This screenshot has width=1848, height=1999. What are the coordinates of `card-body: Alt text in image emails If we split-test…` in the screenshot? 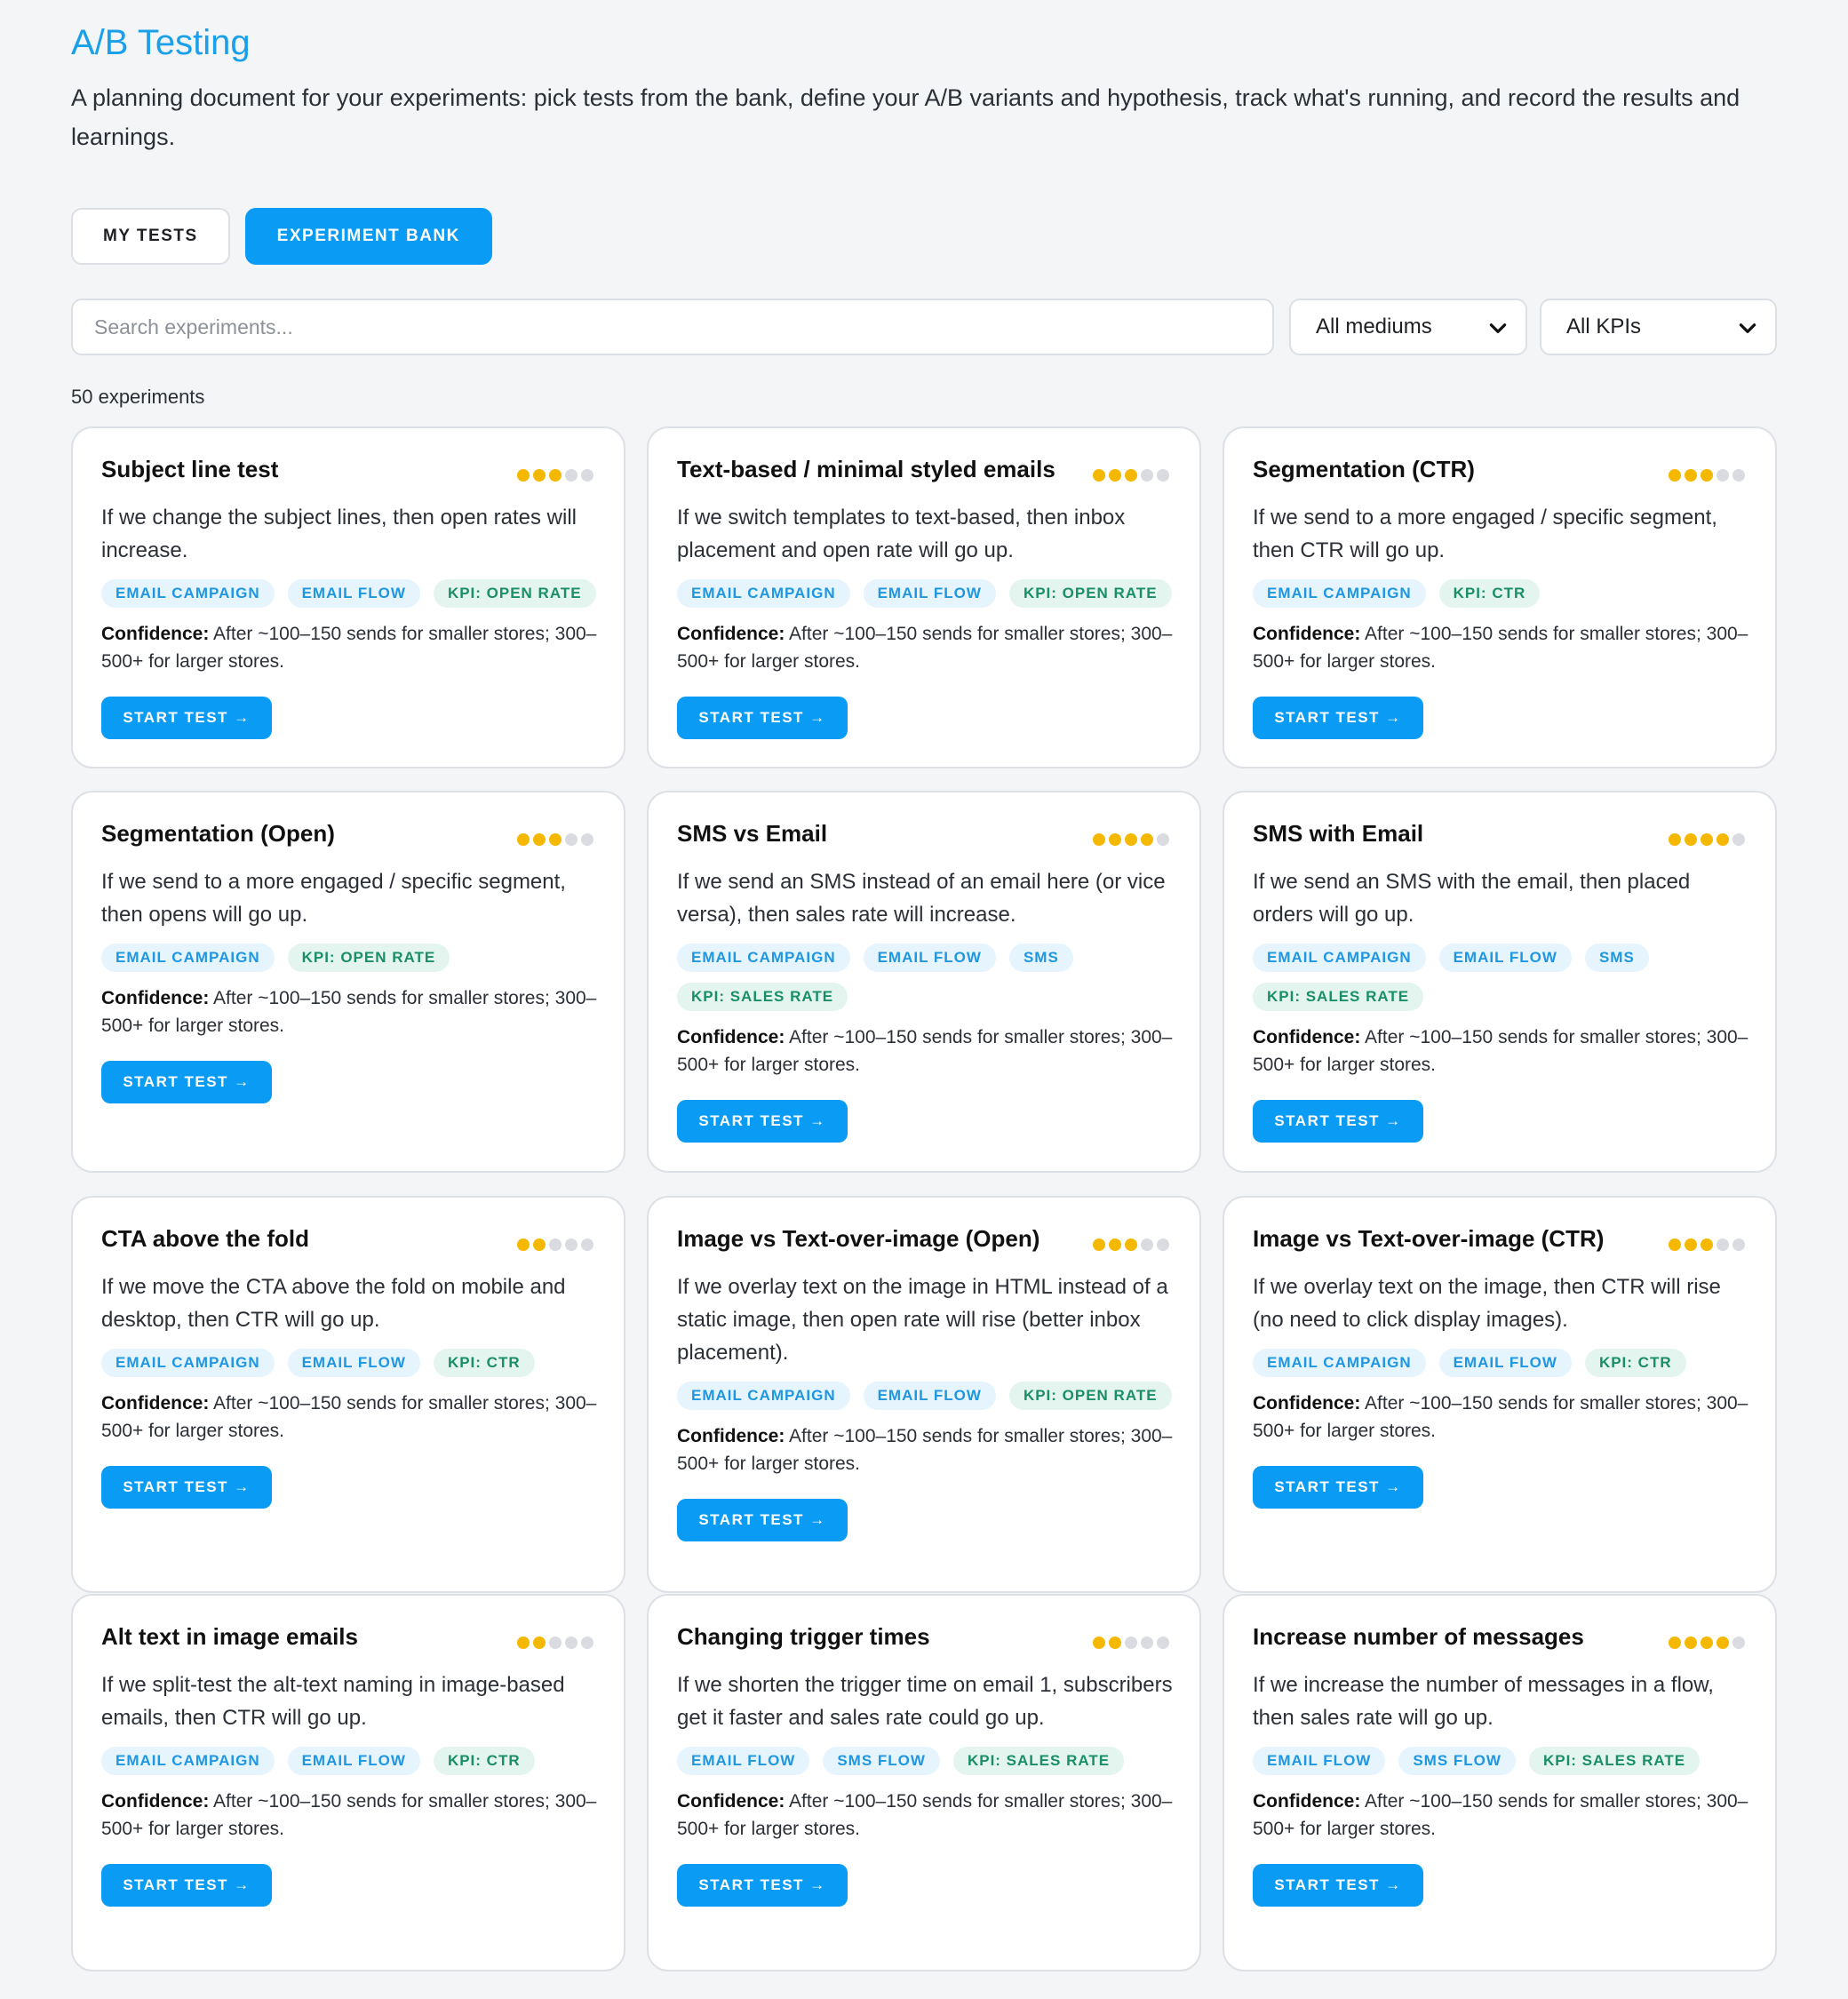 It's located at (350, 1764).